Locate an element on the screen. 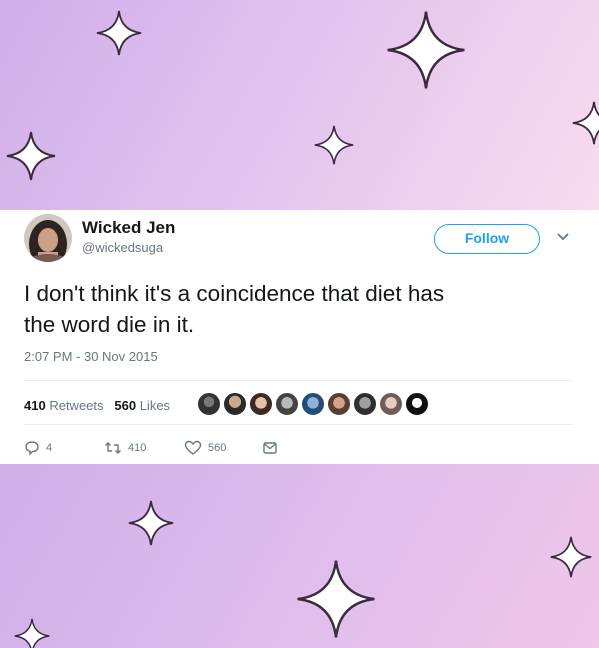  likes-count: 560 is located at coordinates (125, 405).